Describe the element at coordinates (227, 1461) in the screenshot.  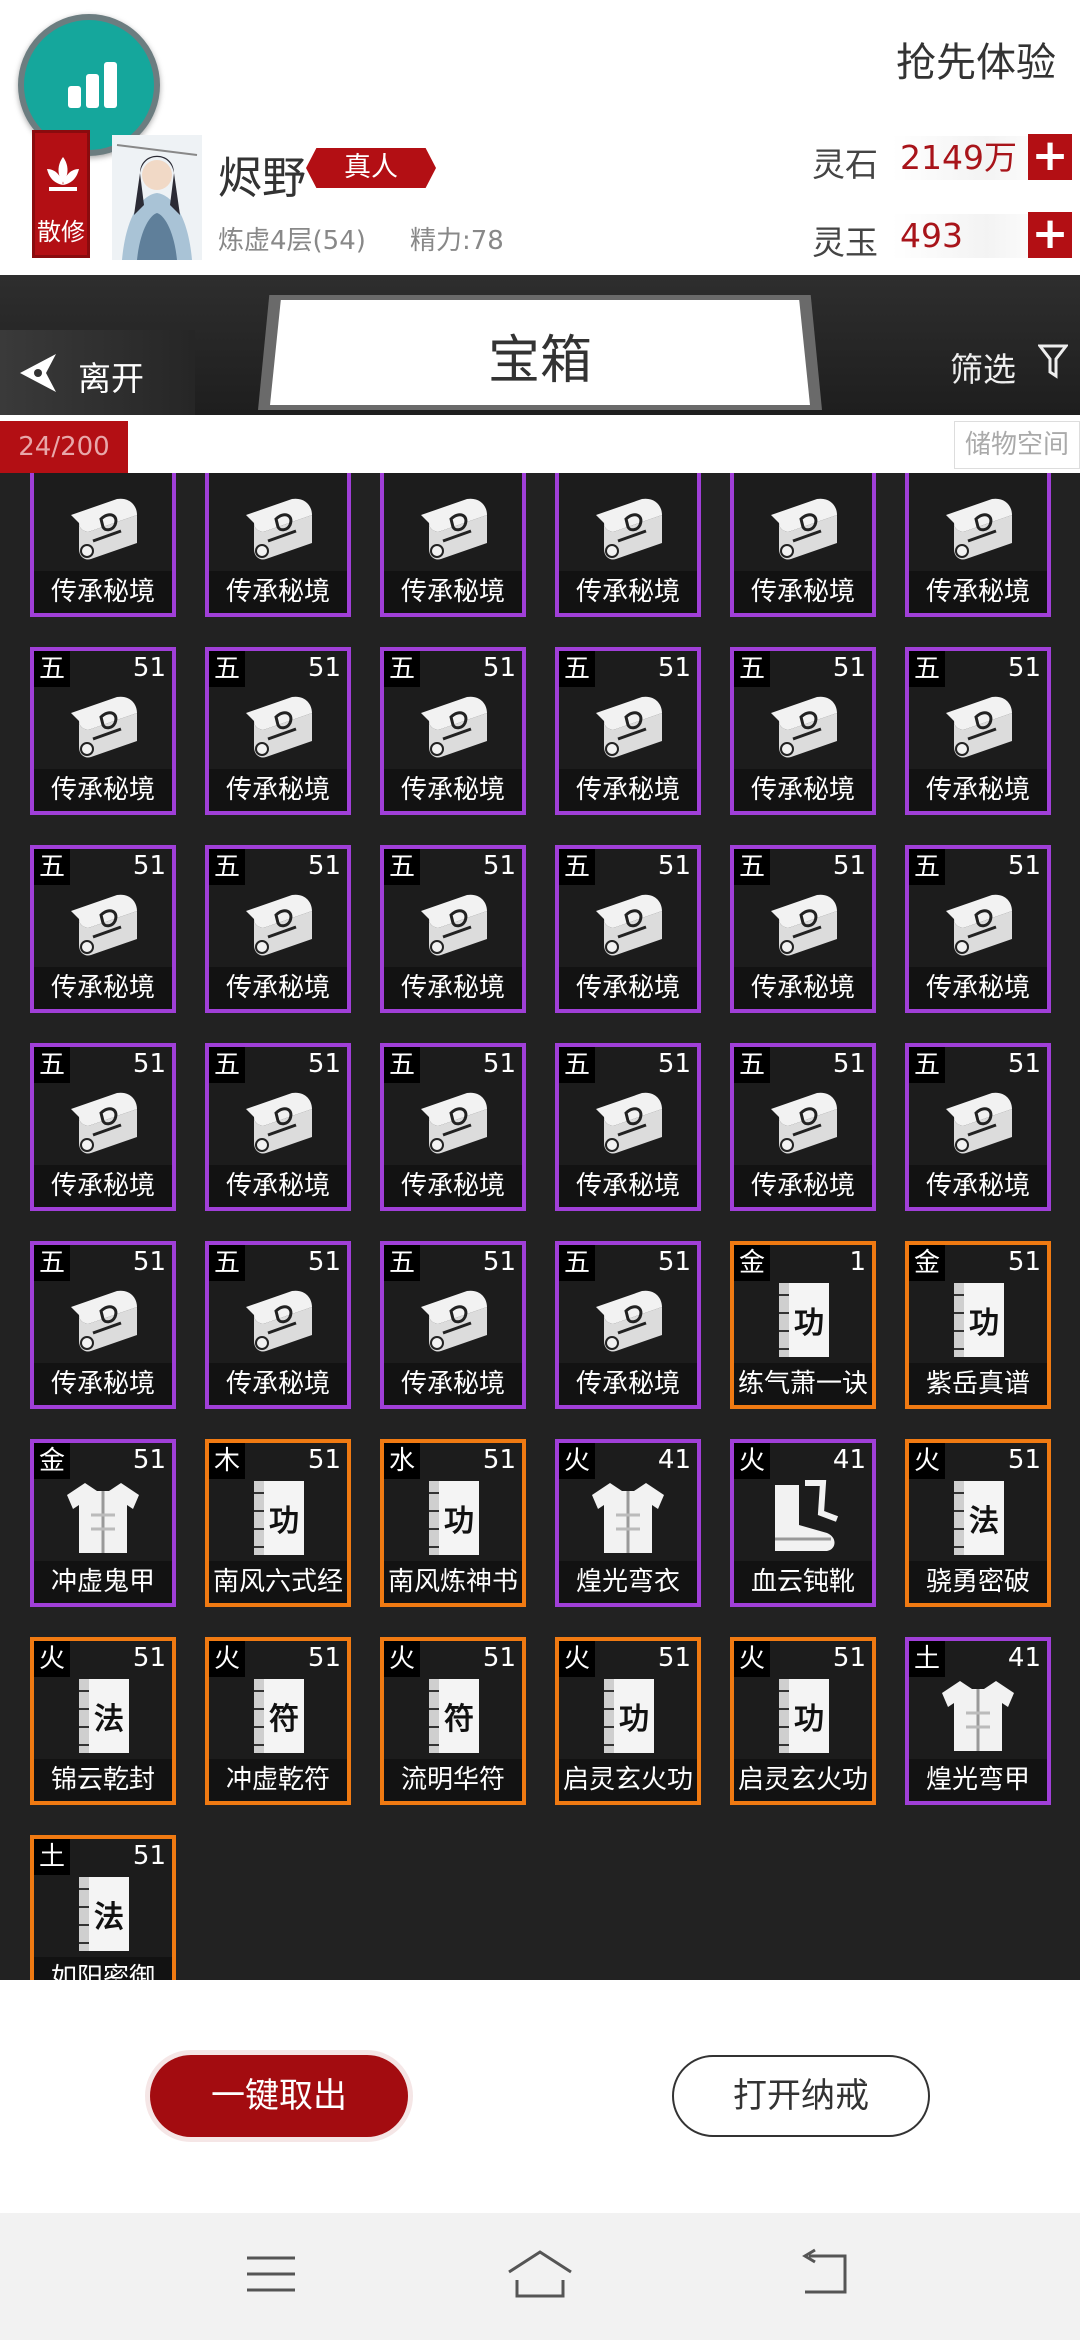
I see `item-element-tag: 木` at that location.